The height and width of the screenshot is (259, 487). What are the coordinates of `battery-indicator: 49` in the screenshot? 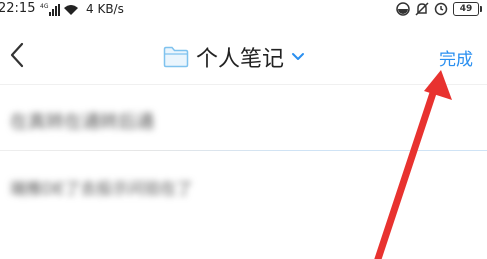 It's located at (467, 9).